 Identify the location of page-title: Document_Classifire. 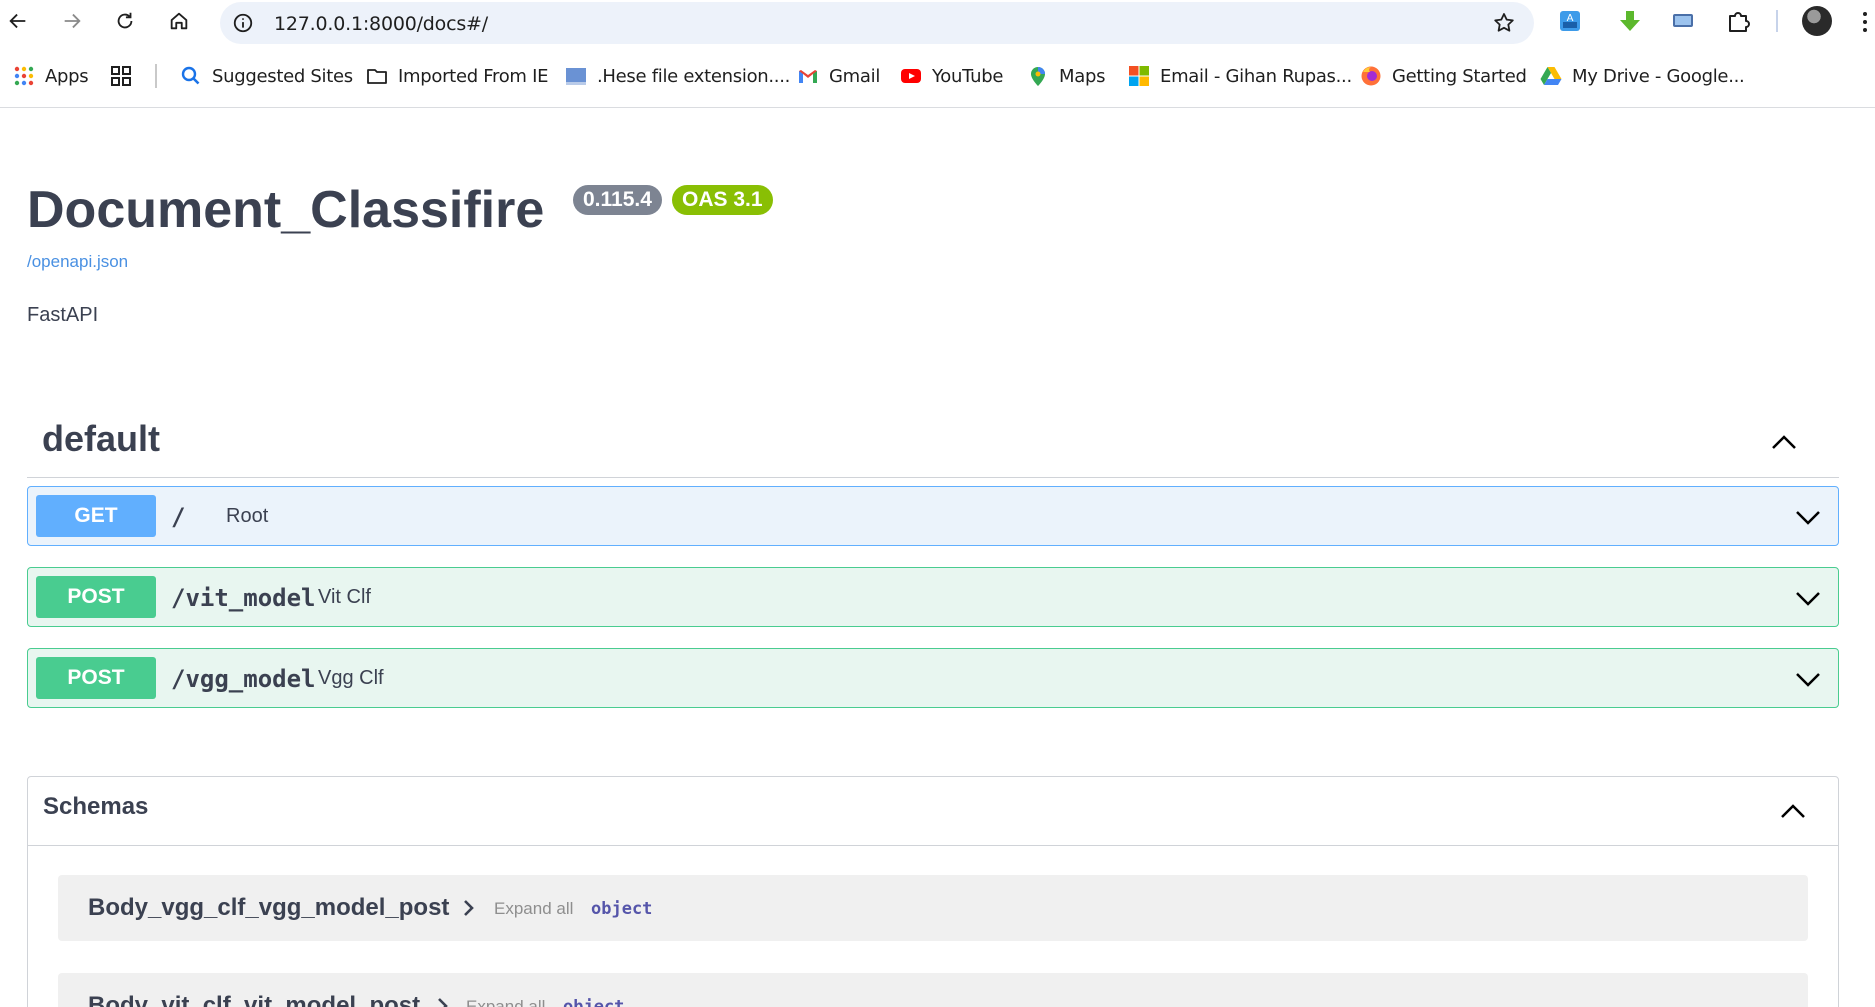
(286, 210).